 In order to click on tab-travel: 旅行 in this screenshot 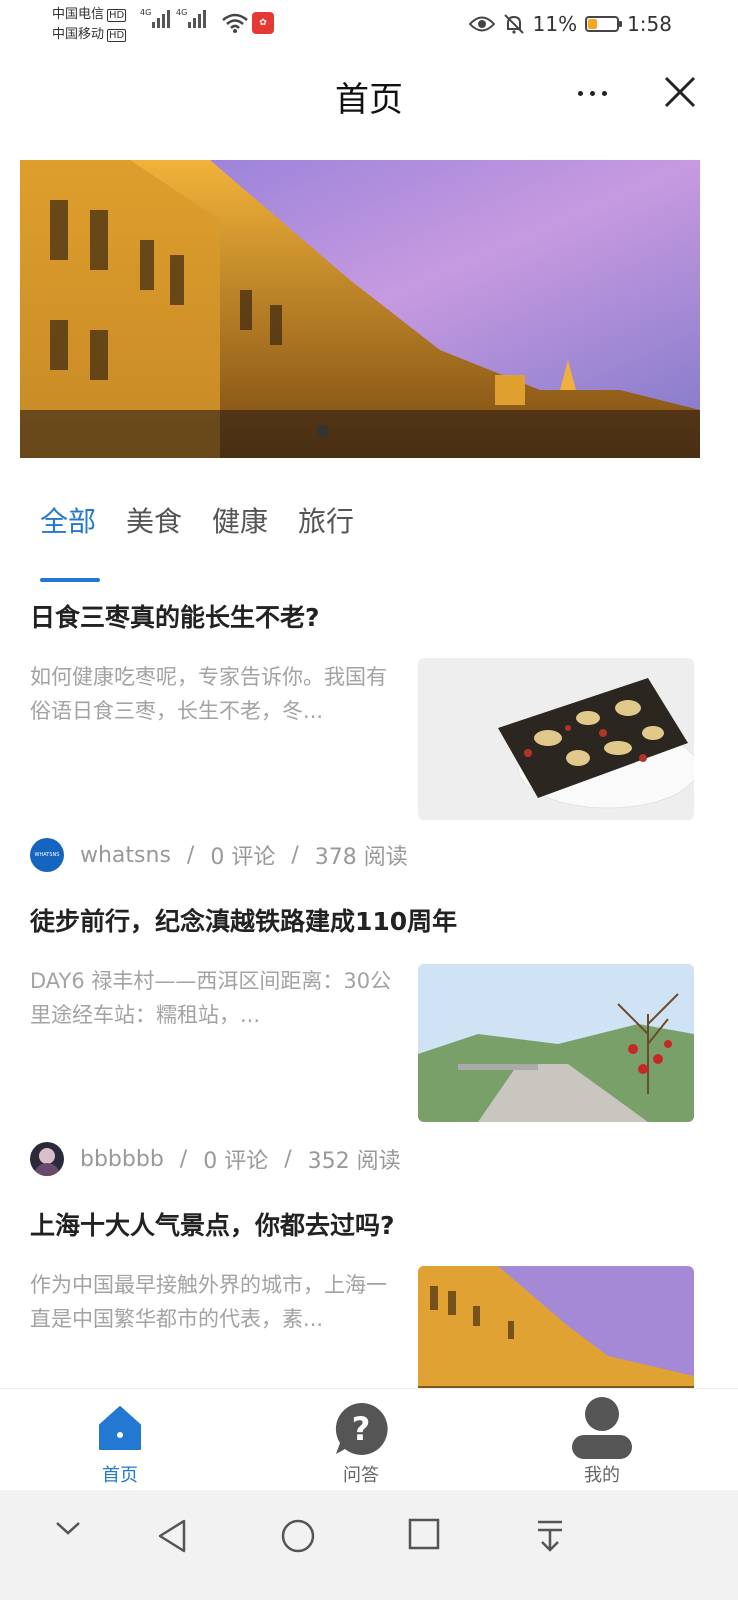, I will do `click(326, 520)`.